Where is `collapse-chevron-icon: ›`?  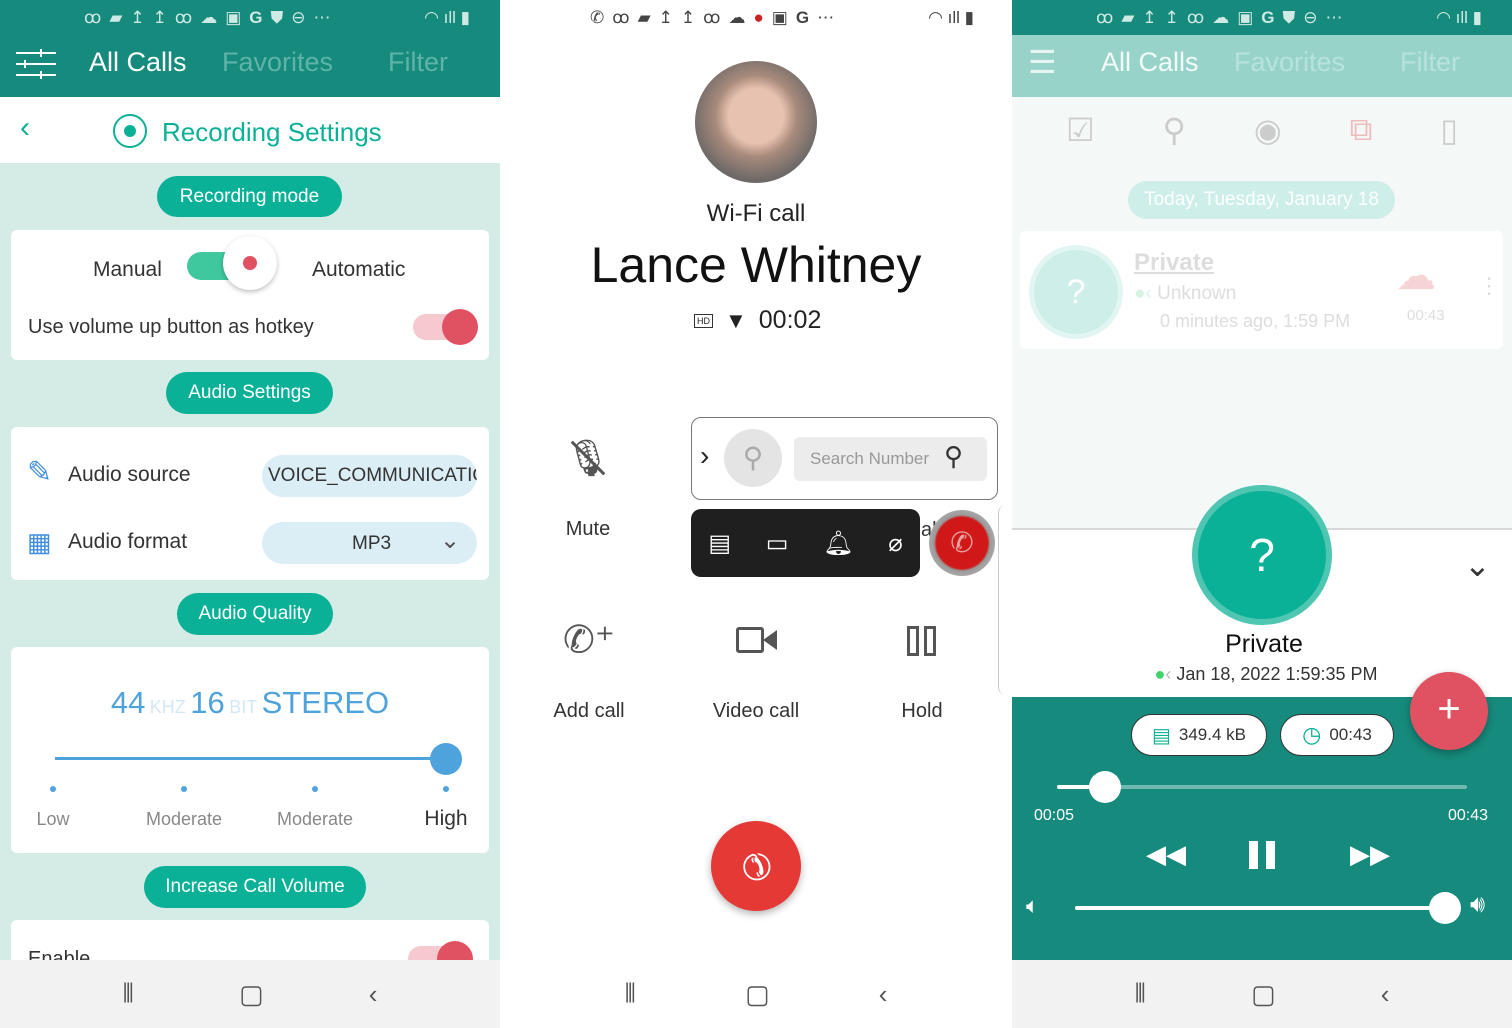 collapse-chevron-icon: › is located at coordinates (704, 456).